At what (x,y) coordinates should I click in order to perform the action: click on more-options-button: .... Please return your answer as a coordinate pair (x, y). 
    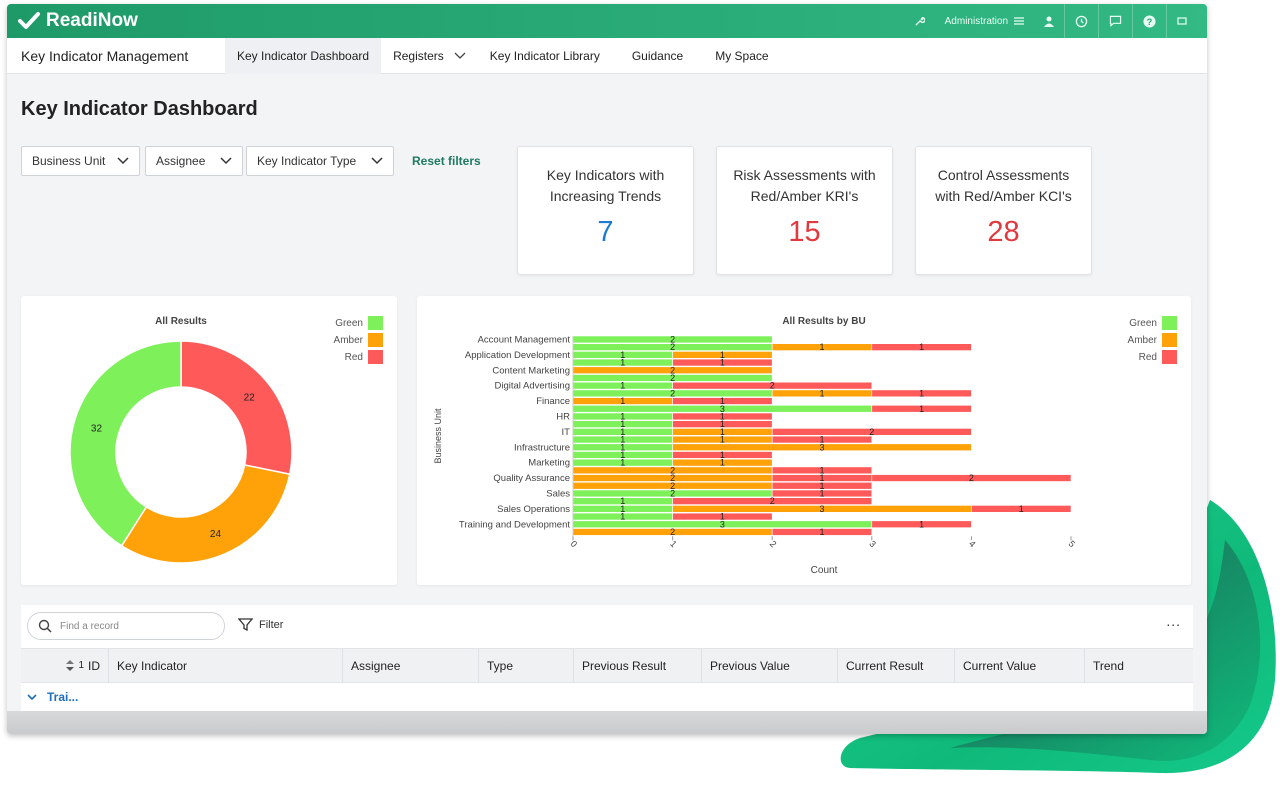
    Looking at the image, I should click on (1173, 621).